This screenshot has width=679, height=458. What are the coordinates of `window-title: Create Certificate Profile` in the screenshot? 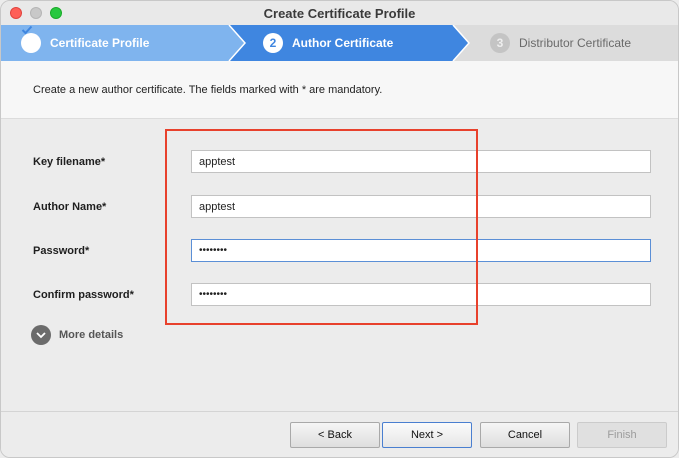 It's located at (339, 13).